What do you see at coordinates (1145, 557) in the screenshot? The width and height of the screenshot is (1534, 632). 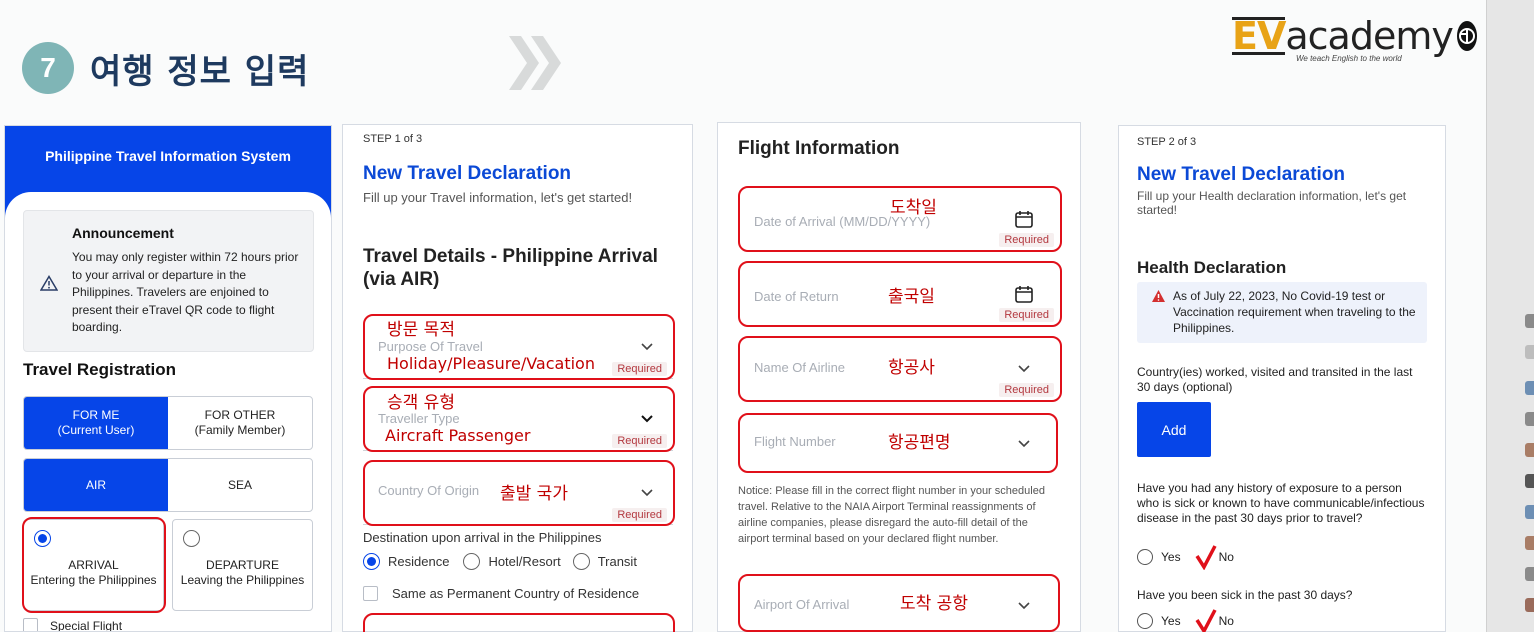 I see `exposure-yes-radio` at bounding box center [1145, 557].